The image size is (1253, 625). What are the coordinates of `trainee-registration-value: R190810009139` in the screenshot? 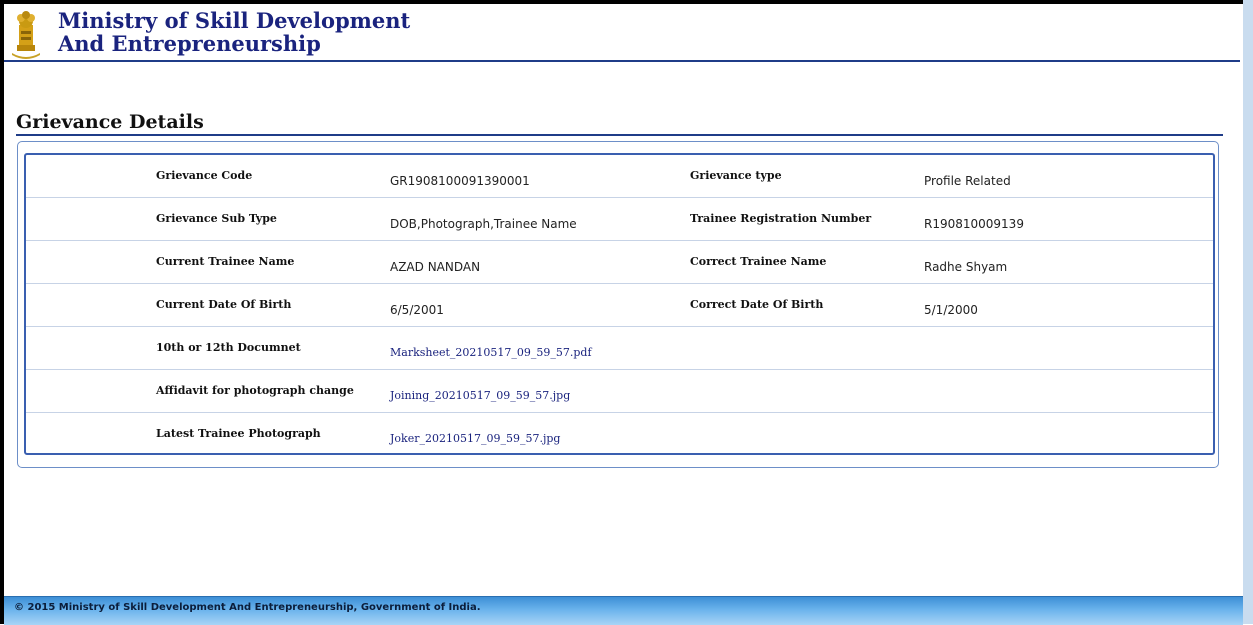 It's located at (974, 224).